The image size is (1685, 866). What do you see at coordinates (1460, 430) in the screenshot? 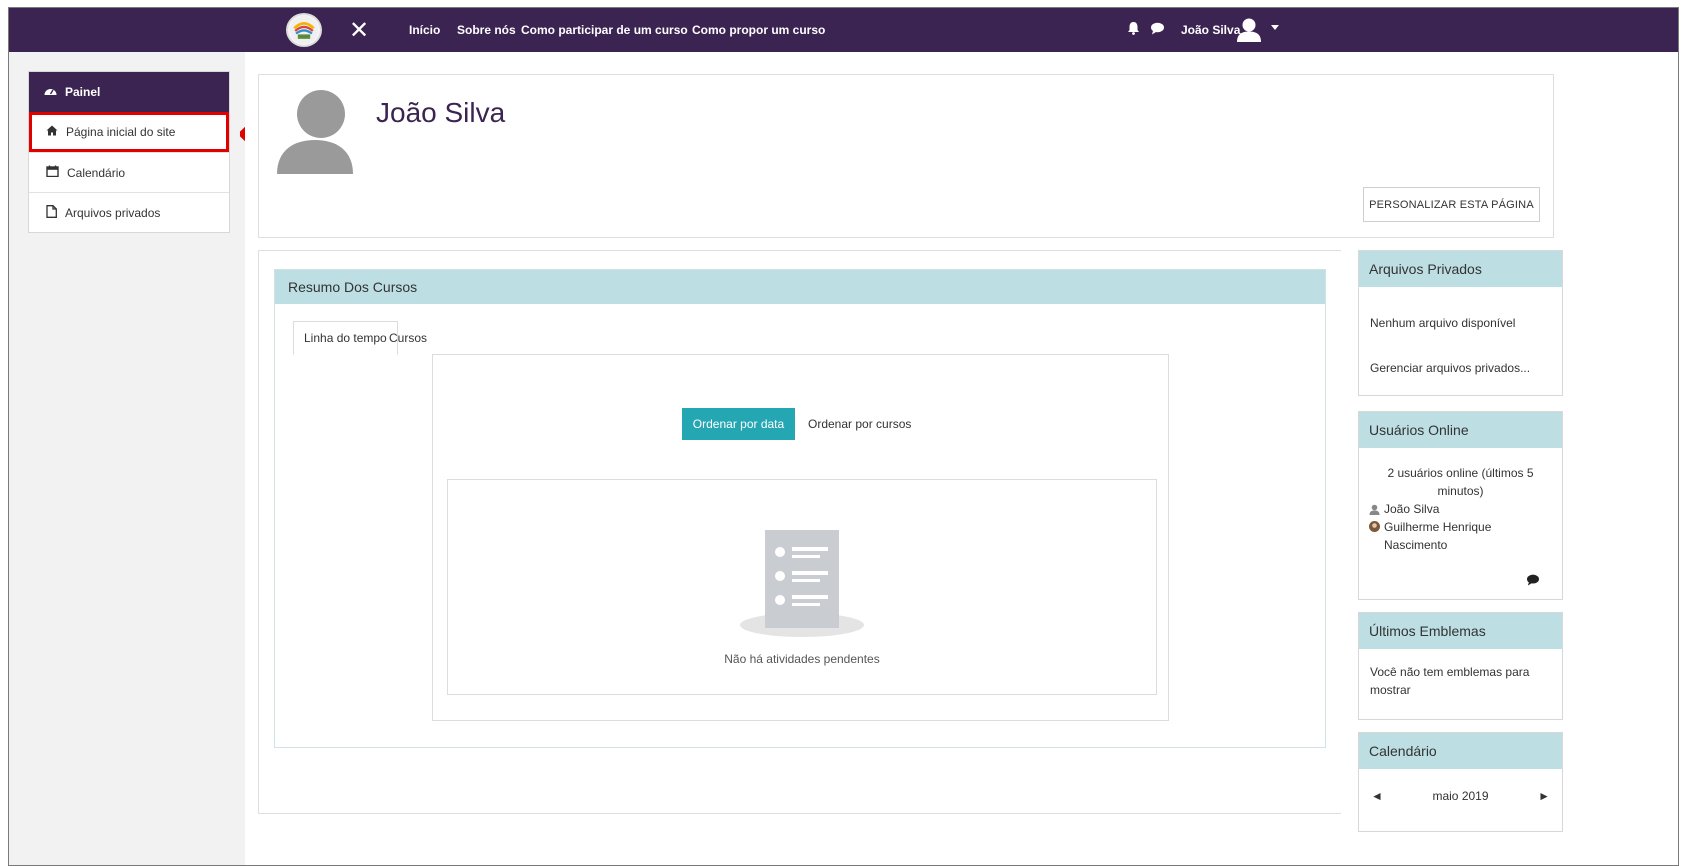
I see `online-users-title: Usuários Online` at bounding box center [1460, 430].